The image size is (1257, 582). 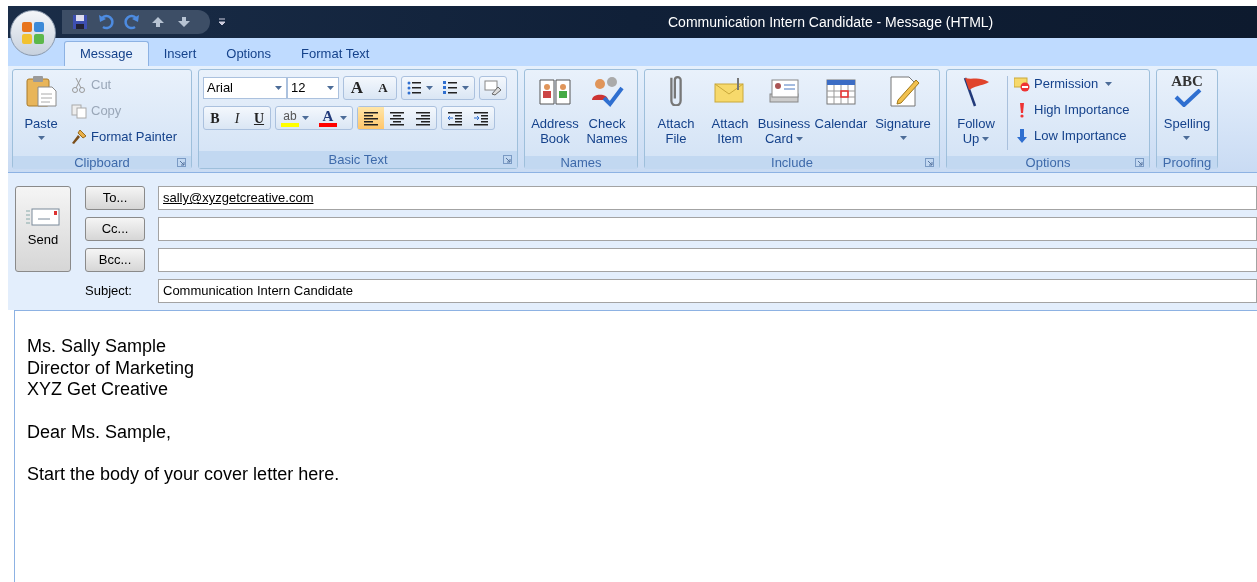 I want to click on subject-field: Communication Intern Candidate, so click(x=707, y=291).